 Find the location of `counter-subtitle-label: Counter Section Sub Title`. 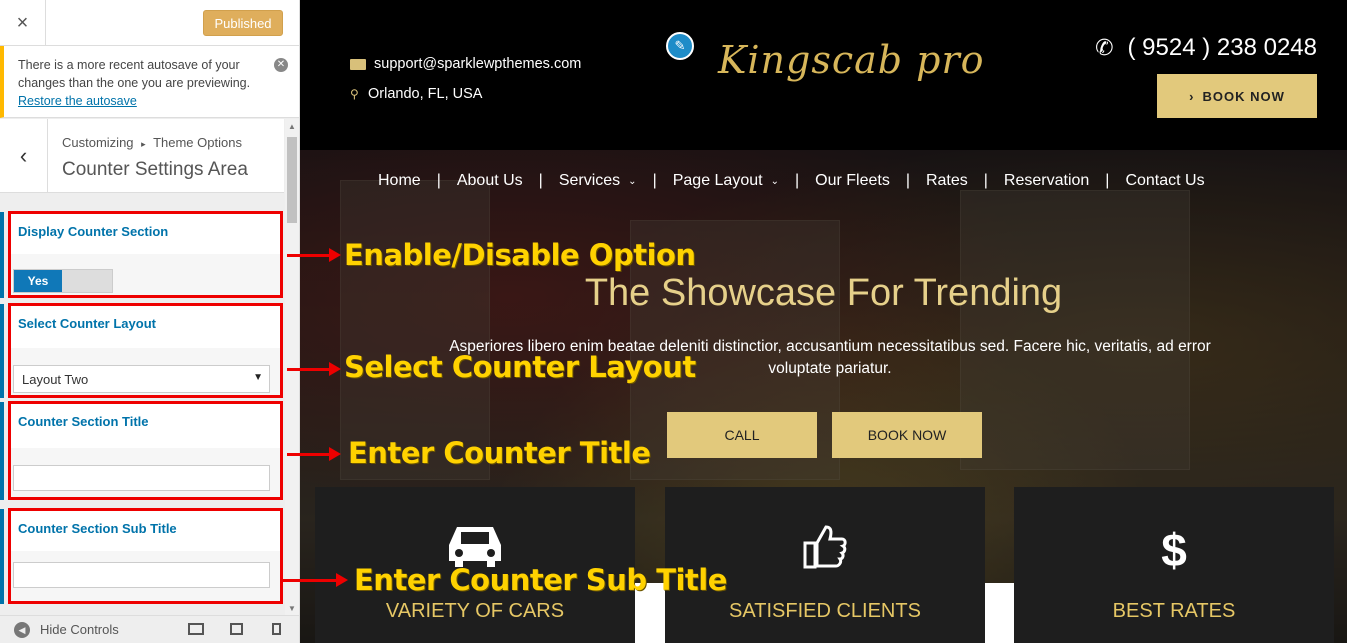

counter-subtitle-label: Counter Section Sub Title is located at coordinates (145, 531).